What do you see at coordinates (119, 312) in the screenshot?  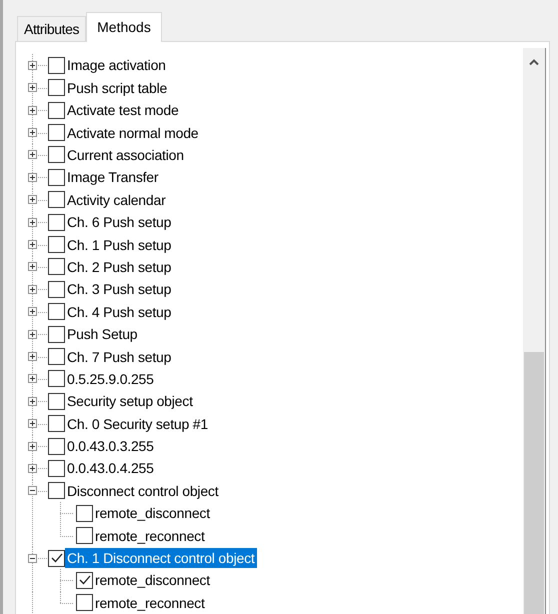 I see `tree-item: Ch. 4 Push setup` at bounding box center [119, 312].